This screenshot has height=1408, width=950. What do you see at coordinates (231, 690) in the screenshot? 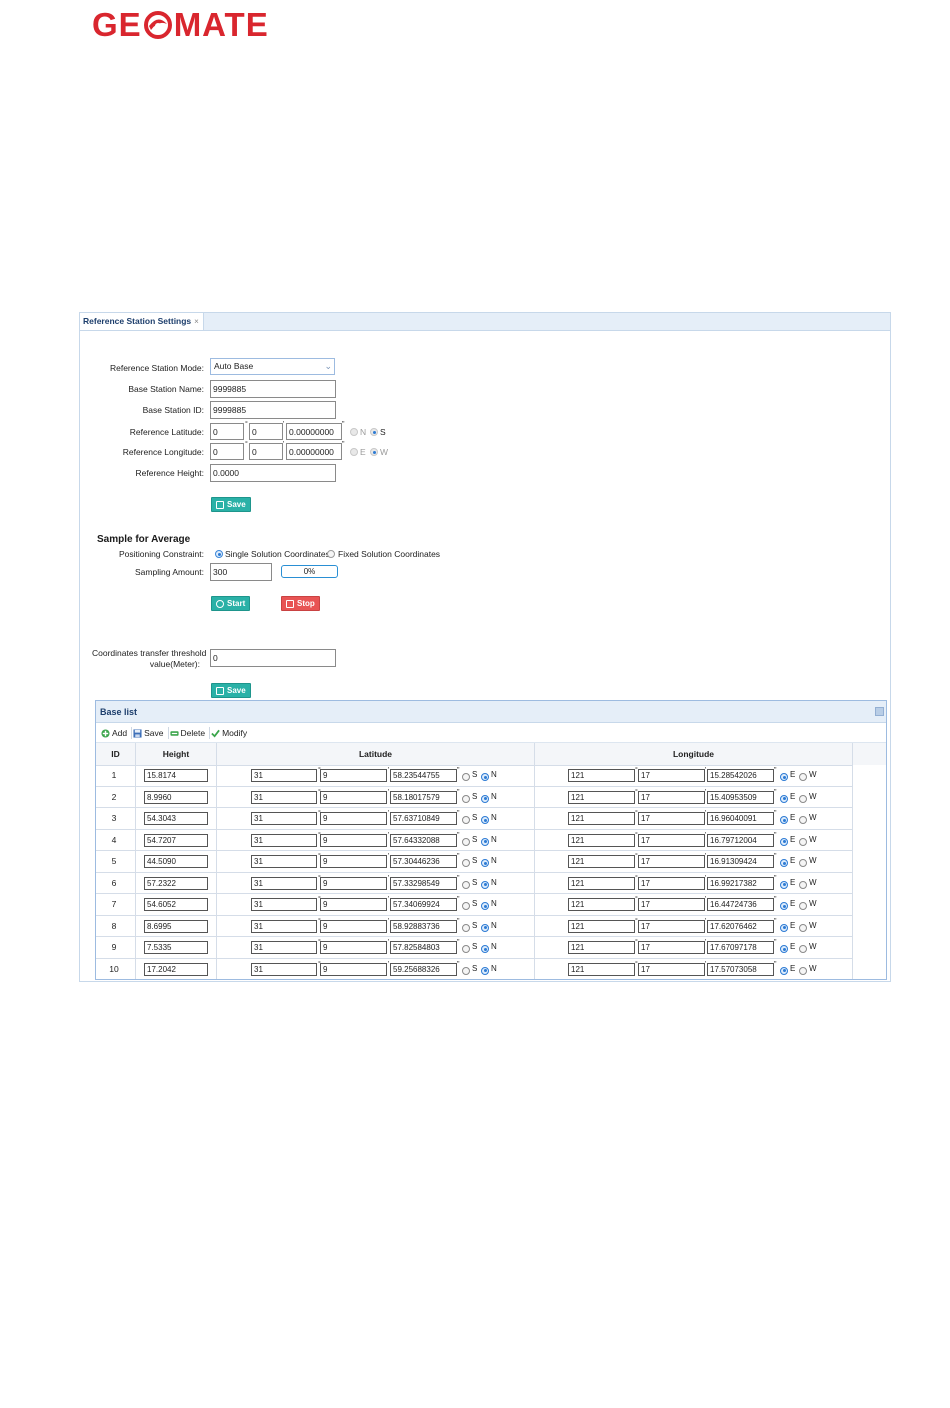
I see `threshold-save-button: Save` at bounding box center [231, 690].